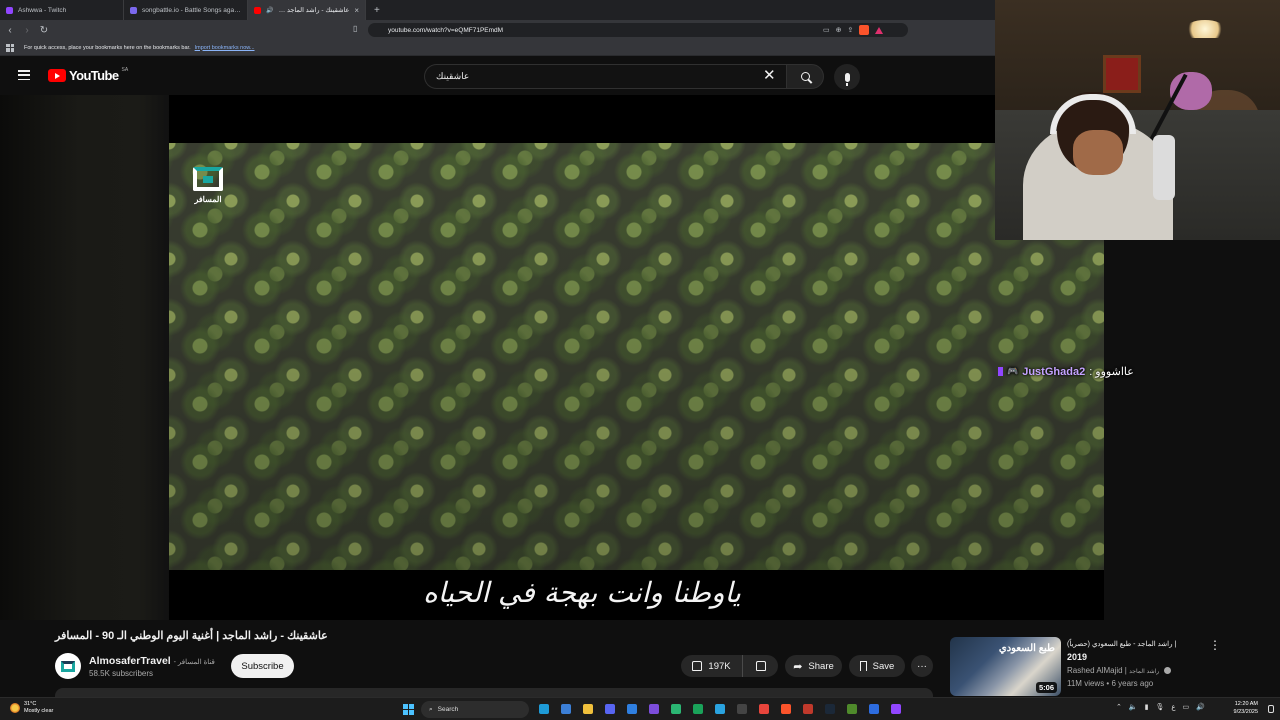  Describe the element at coordinates (1144, 672) in the screenshot. I see `recommended-channel-arabic: راشد الماجد` at that location.